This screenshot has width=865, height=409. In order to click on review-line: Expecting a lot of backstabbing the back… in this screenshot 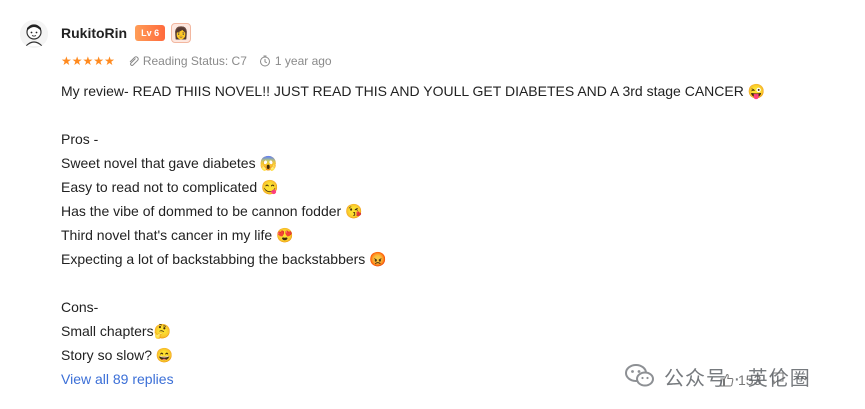, I will do `click(224, 259)`.